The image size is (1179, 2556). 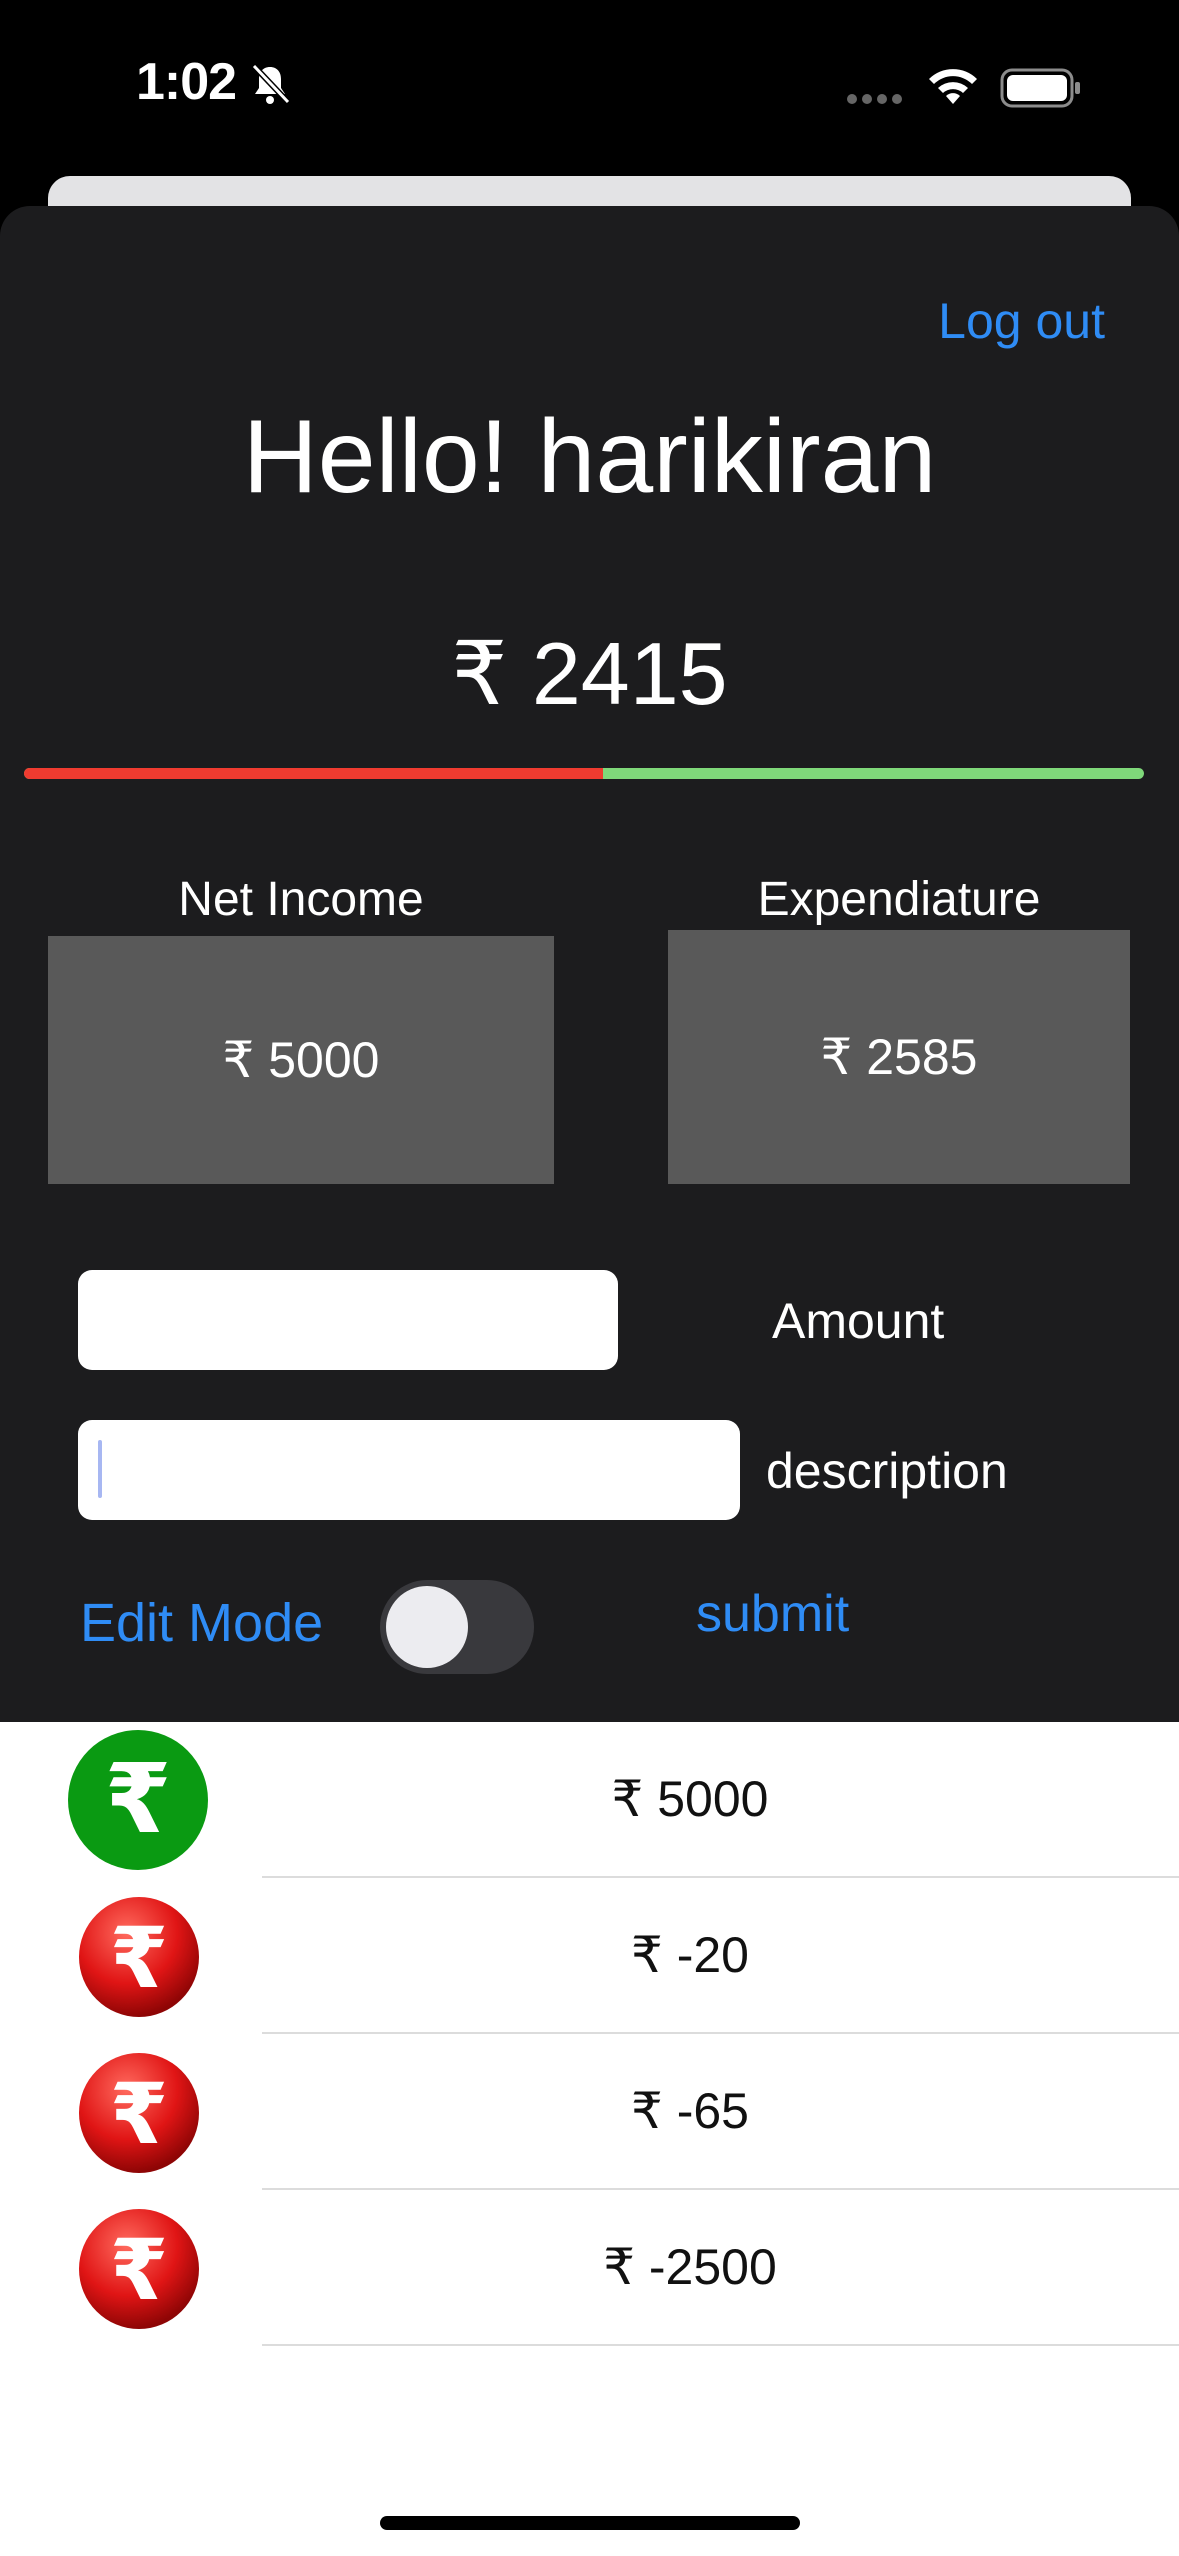 I want to click on edit-mode-toggle, so click(x=457, y=1627).